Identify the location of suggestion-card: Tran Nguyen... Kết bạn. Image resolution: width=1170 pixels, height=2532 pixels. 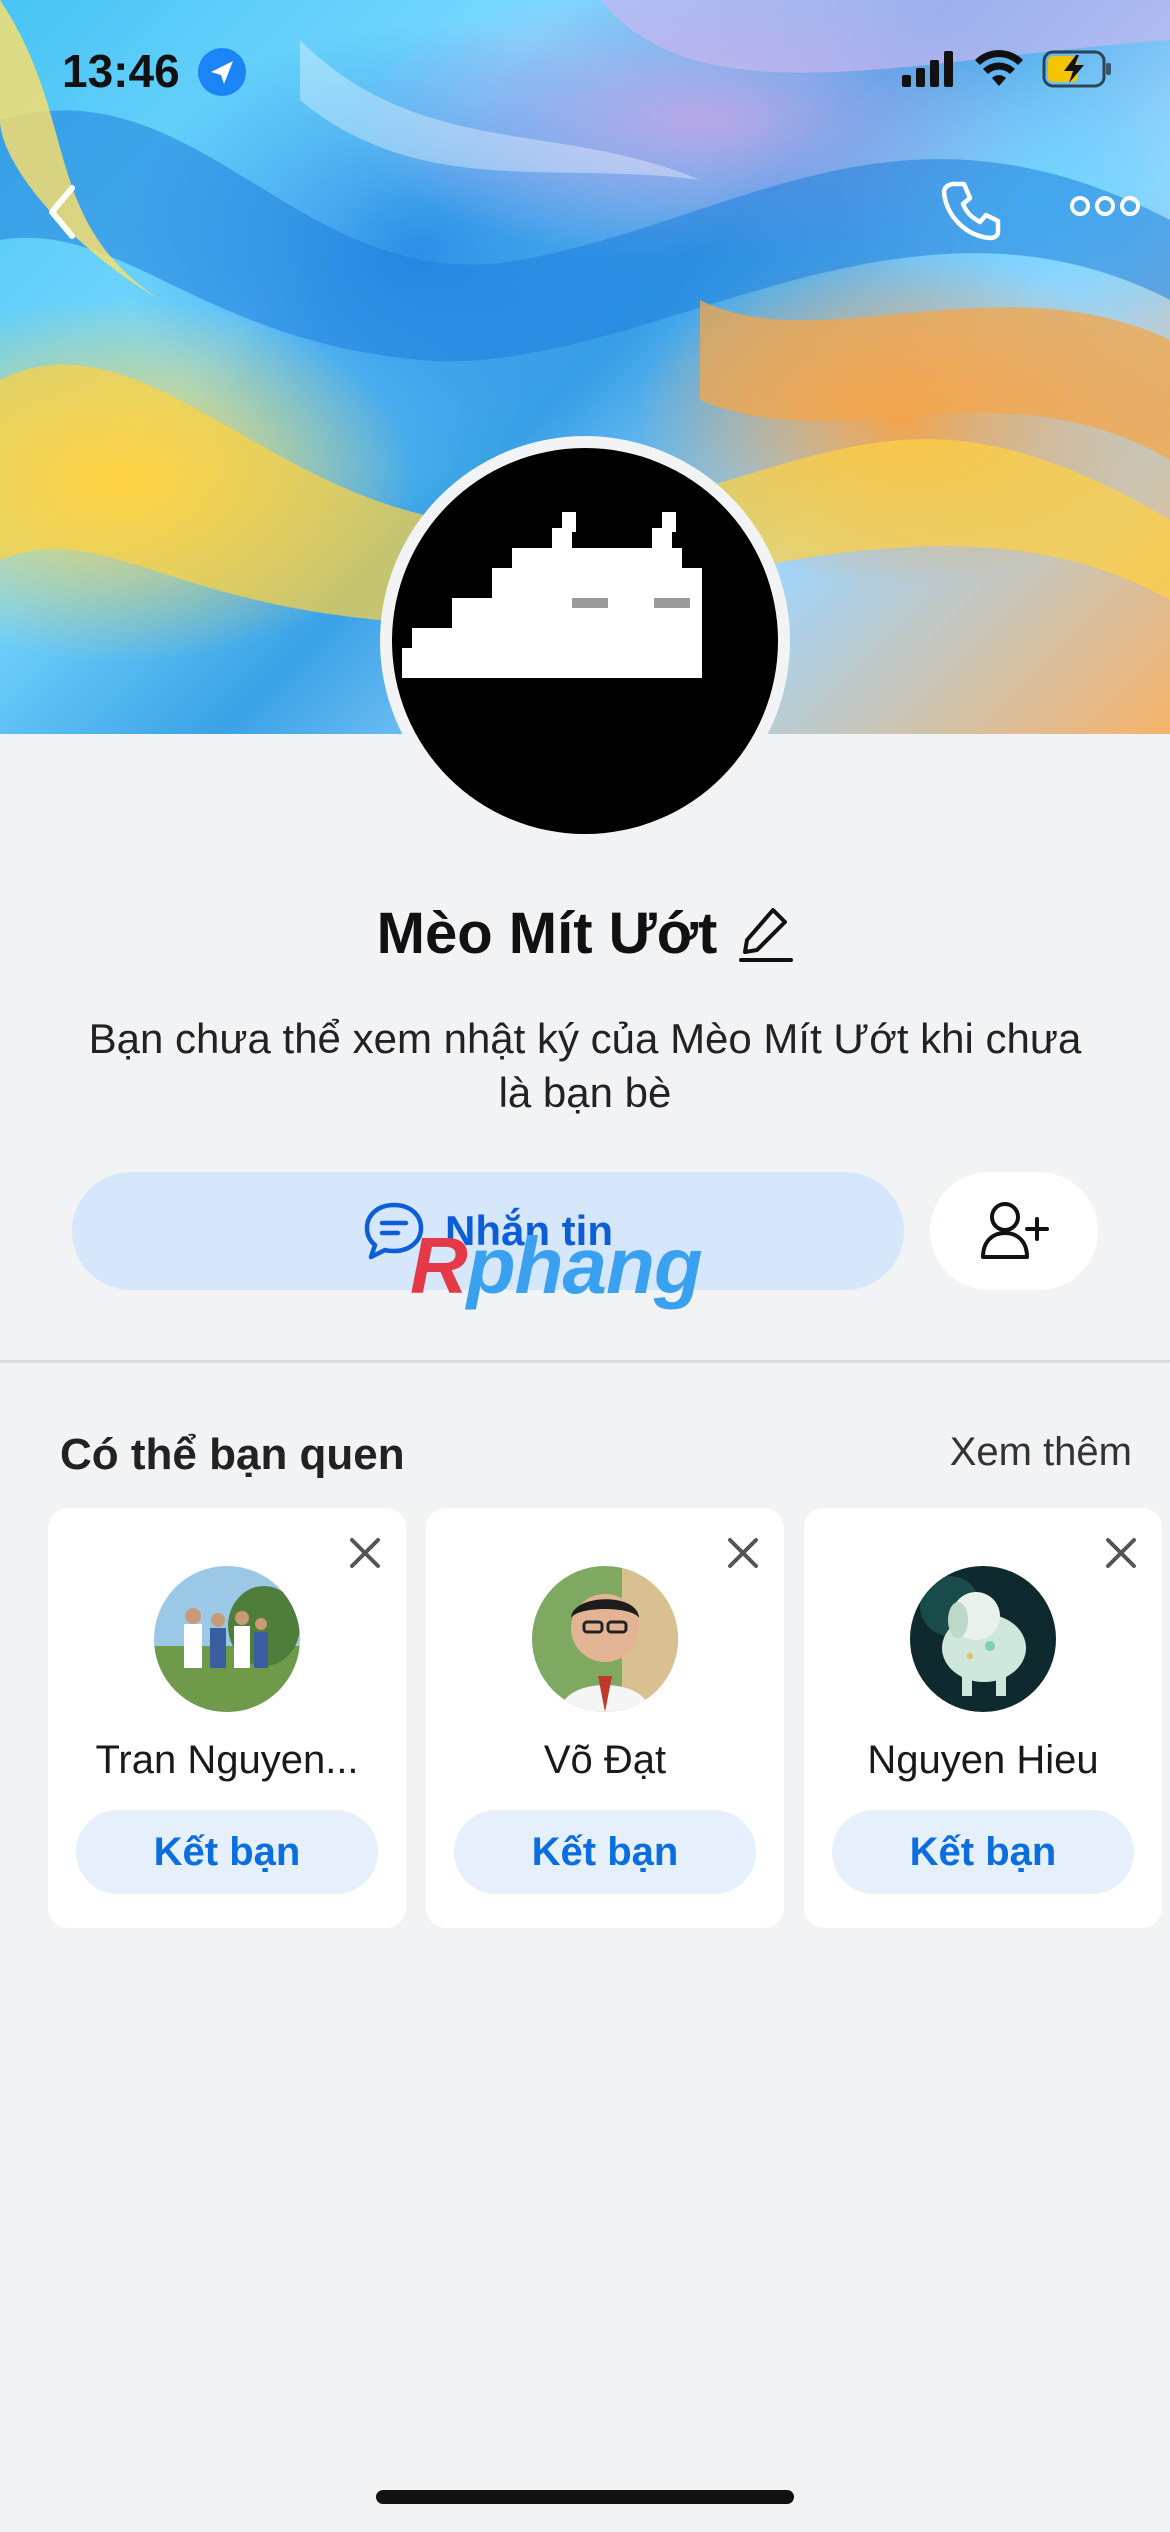
(227, 1718).